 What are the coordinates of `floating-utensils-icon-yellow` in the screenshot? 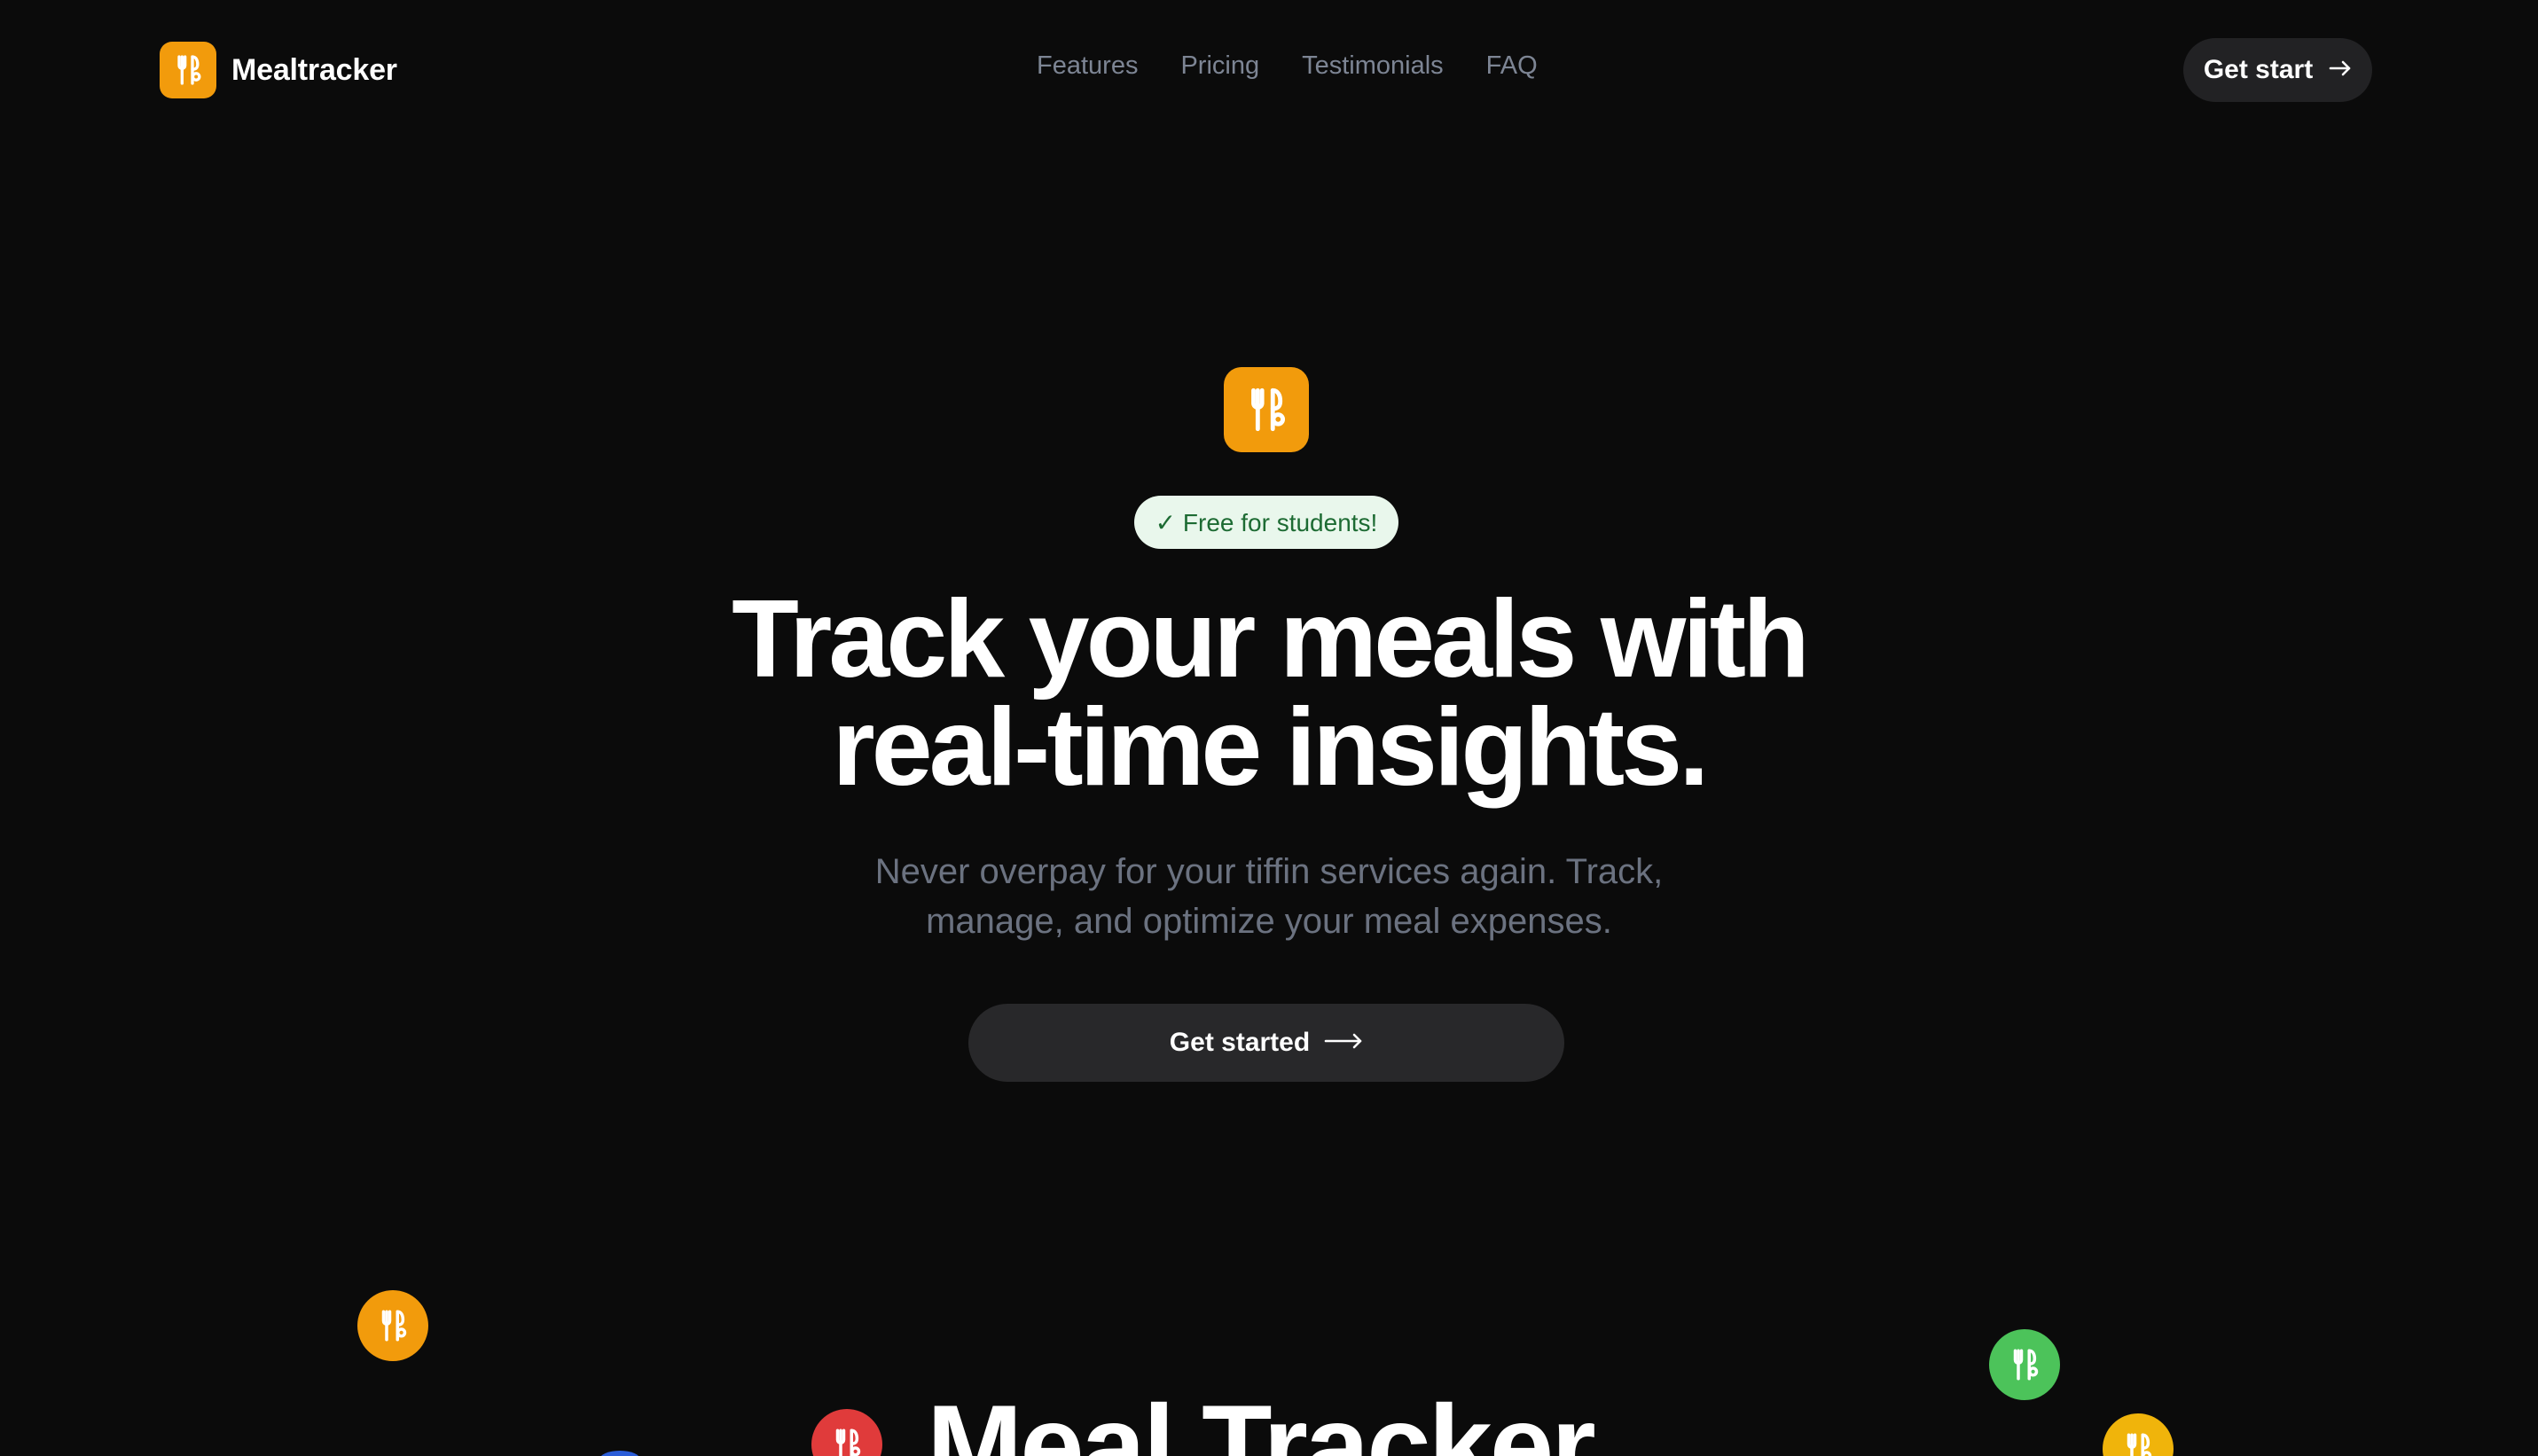 It's located at (2138, 1434).